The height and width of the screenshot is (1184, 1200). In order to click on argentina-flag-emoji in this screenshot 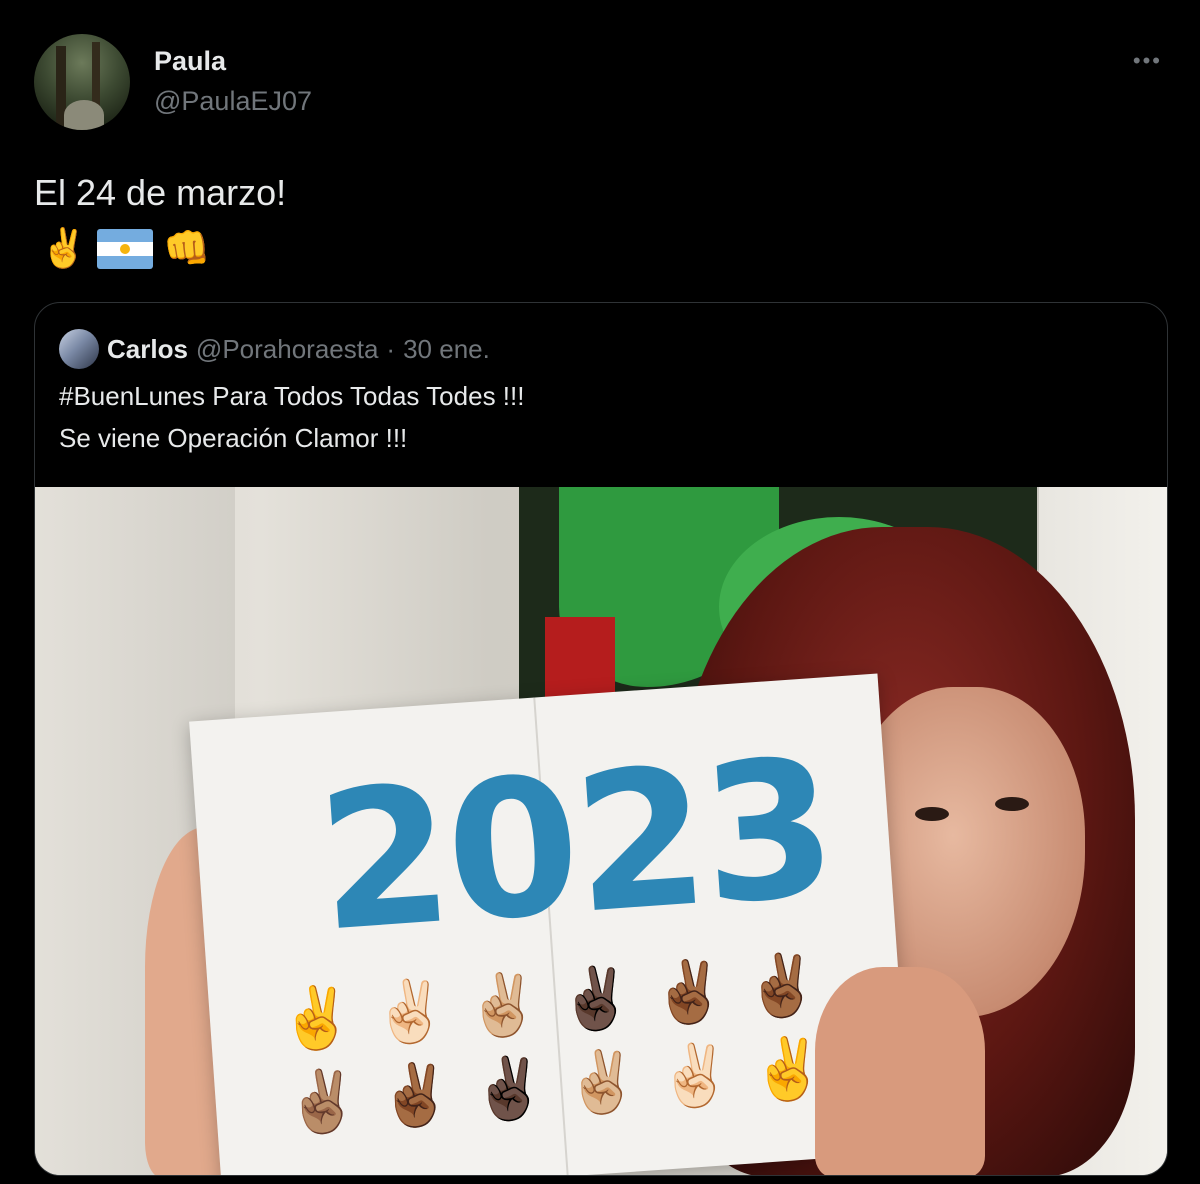, I will do `click(125, 249)`.